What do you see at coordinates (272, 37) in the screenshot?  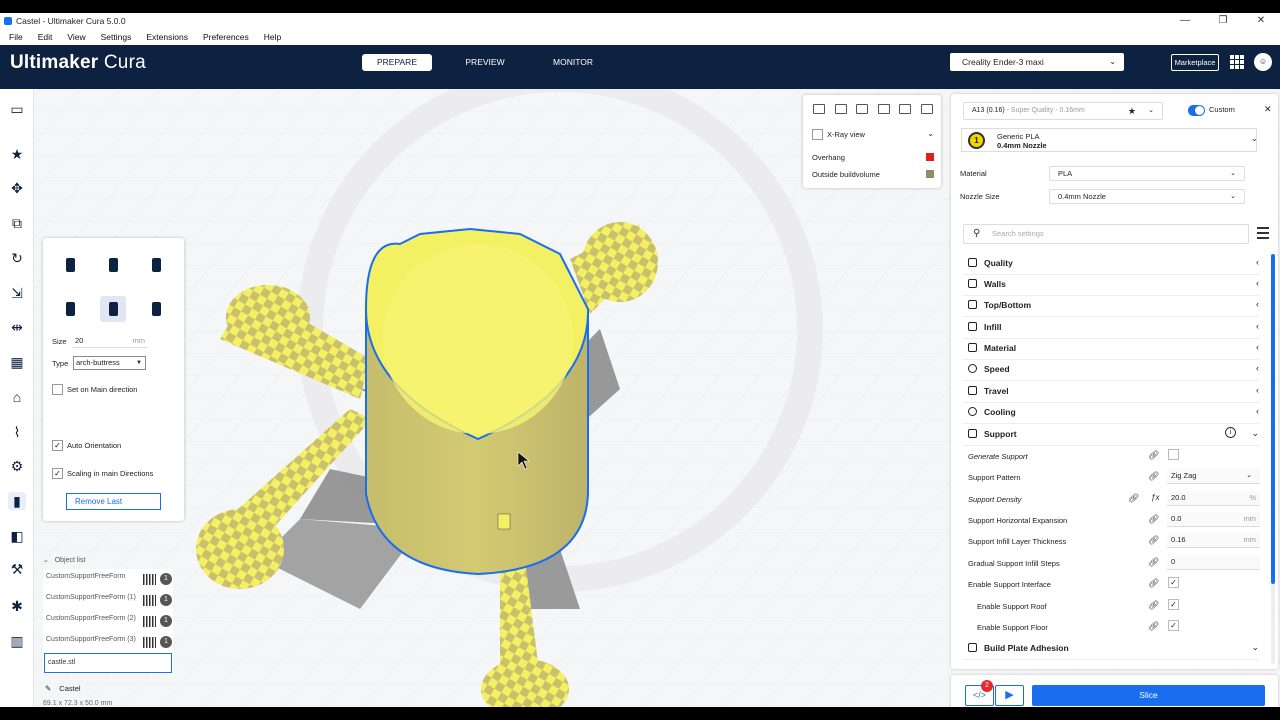 I see `menu-help: Help` at bounding box center [272, 37].